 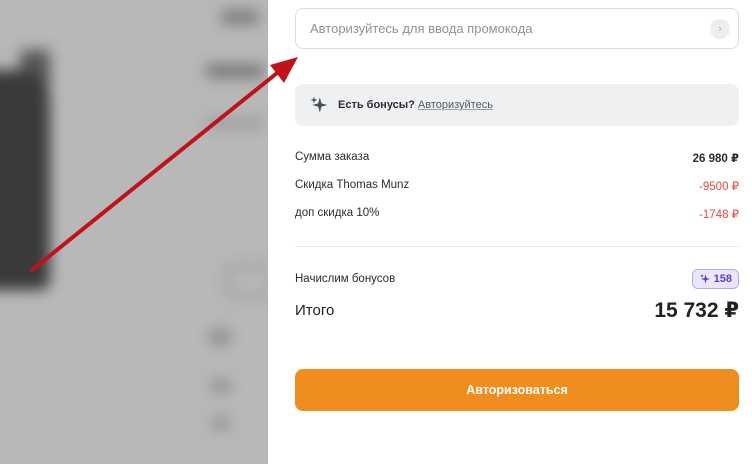 I want to click on summary-label: Скидка Thomas Munz, so click(x=352, y=185).